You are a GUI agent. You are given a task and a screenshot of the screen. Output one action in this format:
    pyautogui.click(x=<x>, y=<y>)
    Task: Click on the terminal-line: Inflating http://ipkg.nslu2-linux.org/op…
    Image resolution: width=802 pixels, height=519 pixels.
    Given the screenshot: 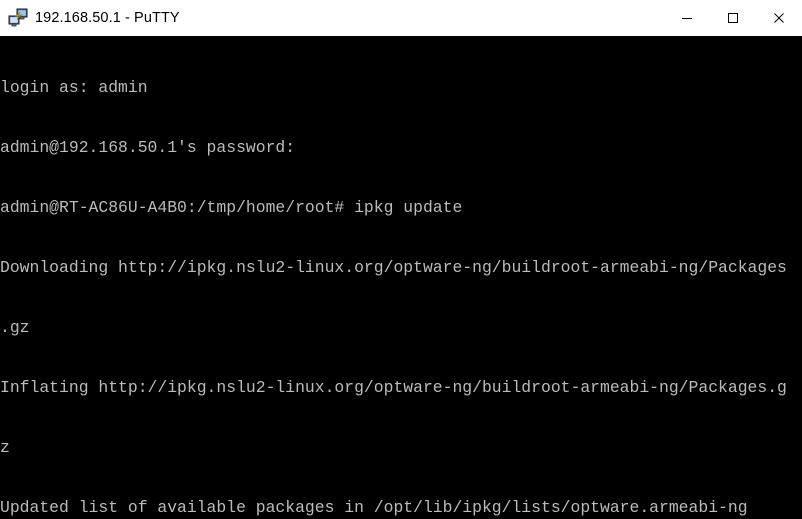 What is the action you would take?
    pyautogui.click(x=393, y=387)
    